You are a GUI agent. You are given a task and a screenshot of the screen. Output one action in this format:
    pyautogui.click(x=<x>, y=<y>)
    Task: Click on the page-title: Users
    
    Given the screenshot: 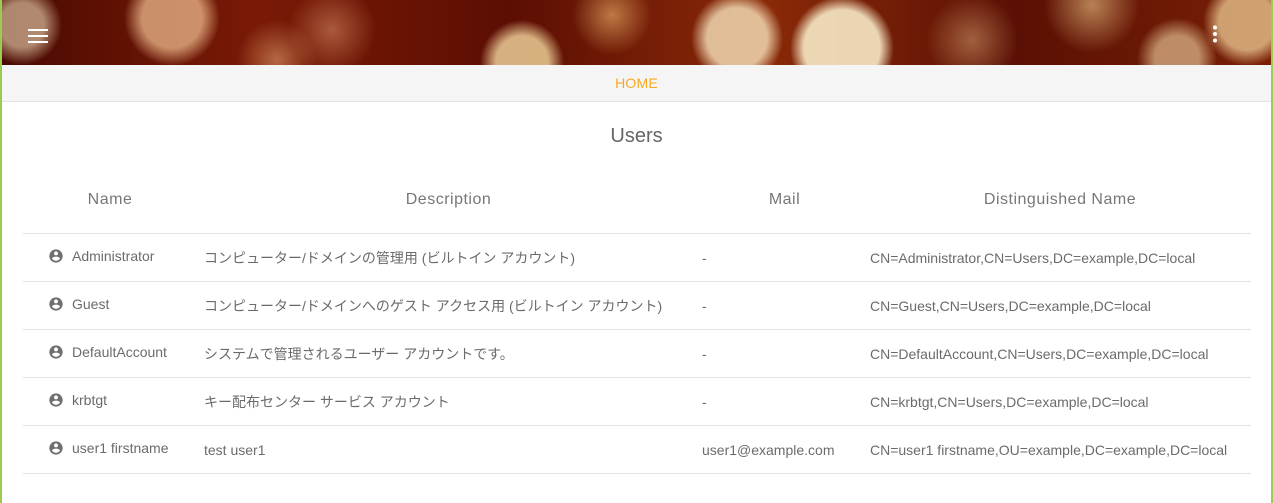 What is the action you would take?
    pyautogui.click(x=636, y=136)
    